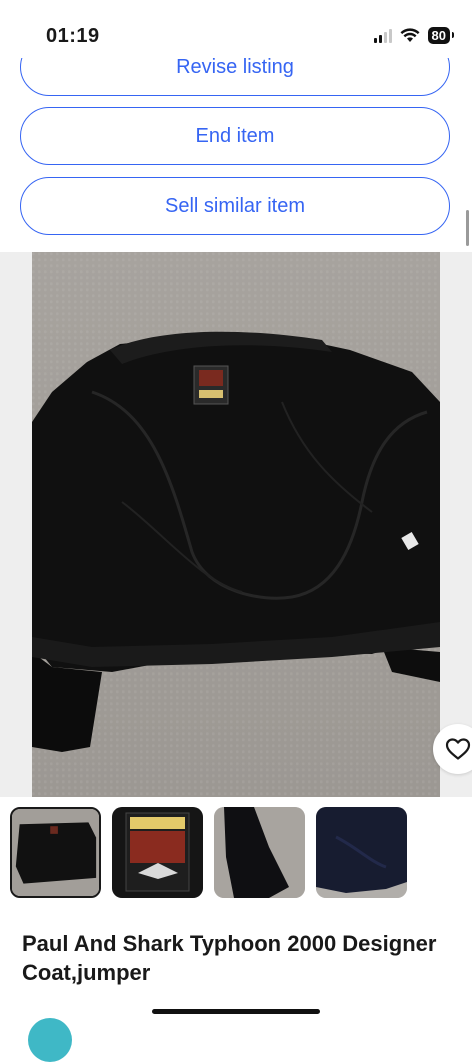 The image size is (472, 1062). Describe the element at coordinates (236, 1011) in the screenshot. I see `home-indicator` at that location.